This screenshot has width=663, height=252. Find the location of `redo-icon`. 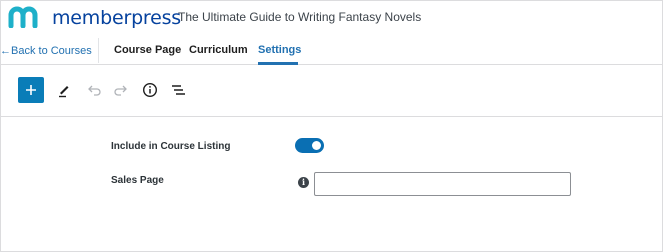

redo-icon is located at coordinates (120, 90).